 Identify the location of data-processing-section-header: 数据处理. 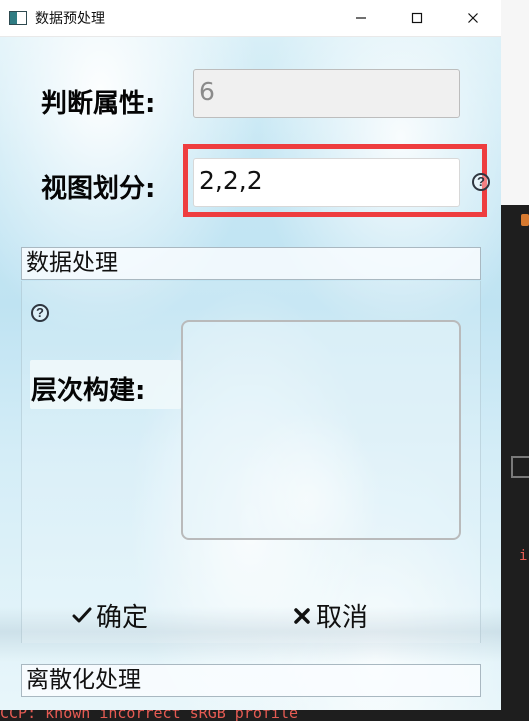
(251, 263).